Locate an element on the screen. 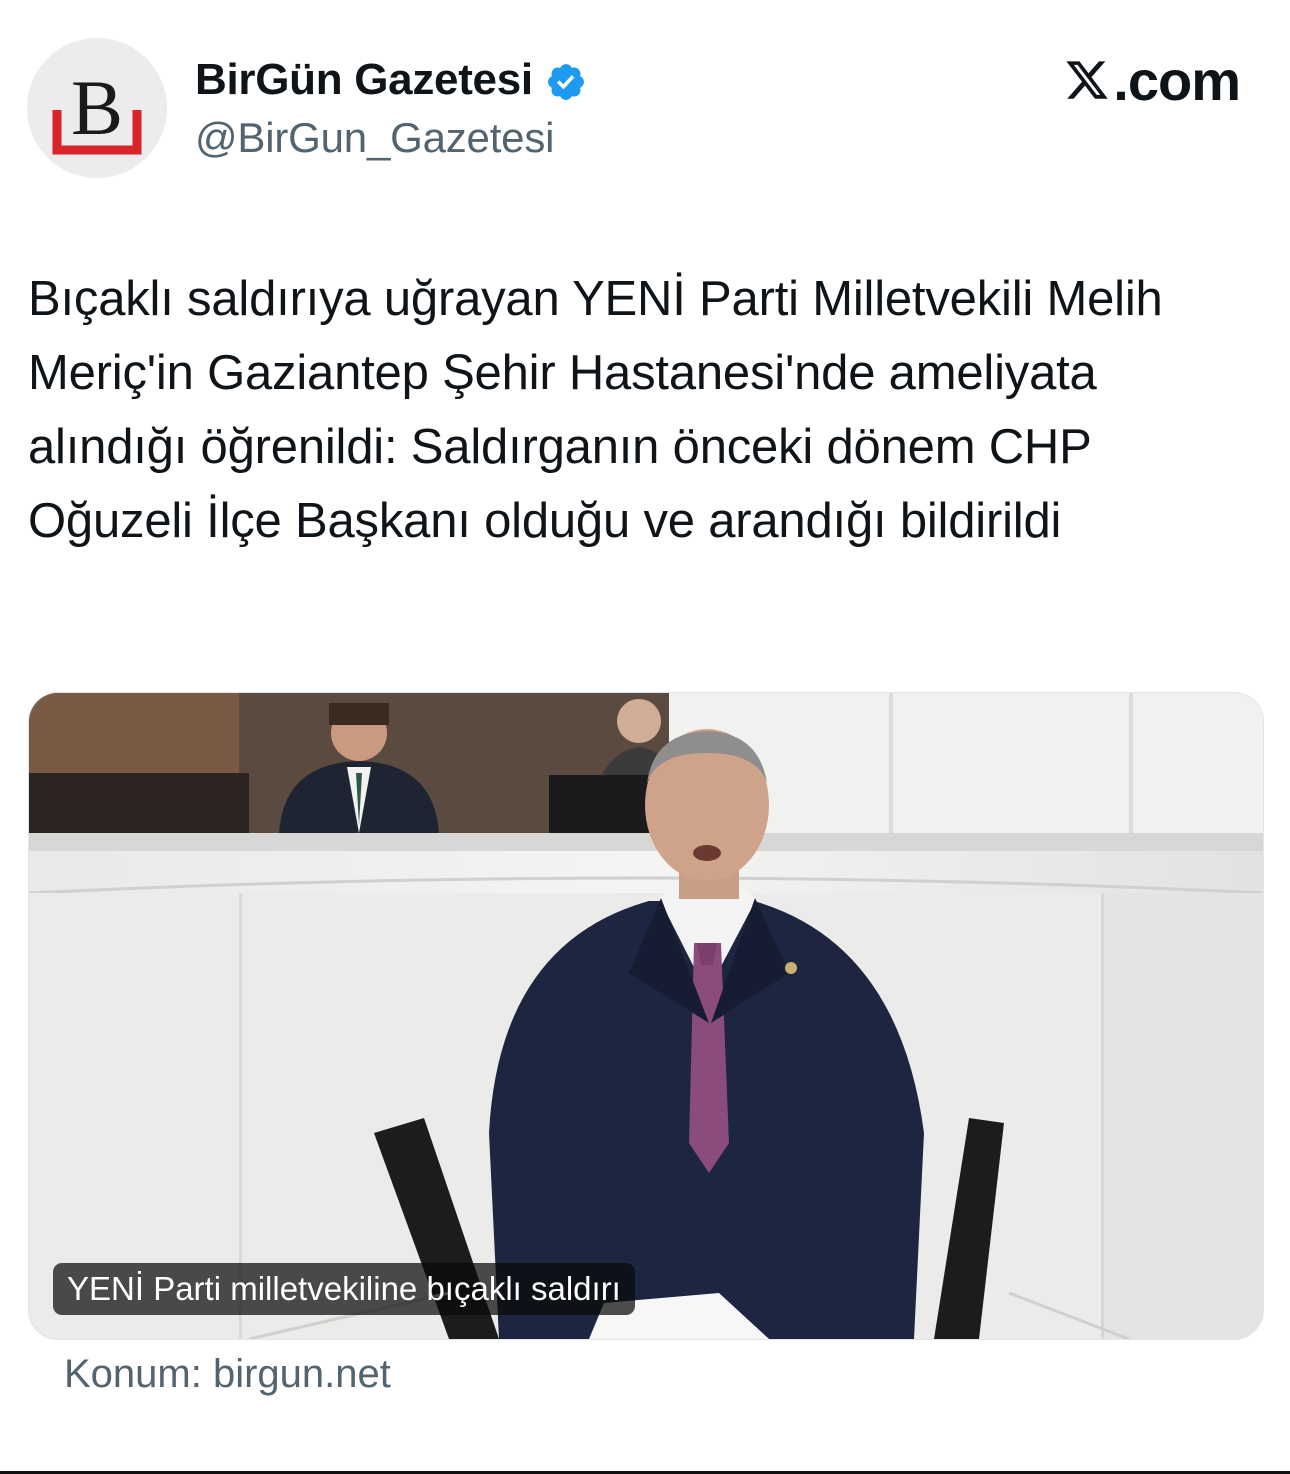  avatar: B is located at coordinates (97, 108).